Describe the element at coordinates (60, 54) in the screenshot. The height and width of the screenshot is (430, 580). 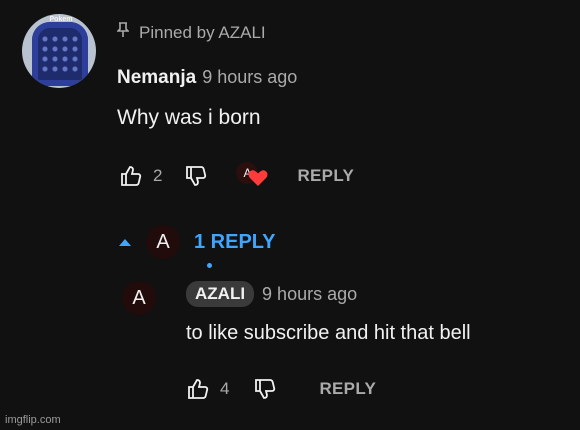
I see `avatar-pattern` at that location.